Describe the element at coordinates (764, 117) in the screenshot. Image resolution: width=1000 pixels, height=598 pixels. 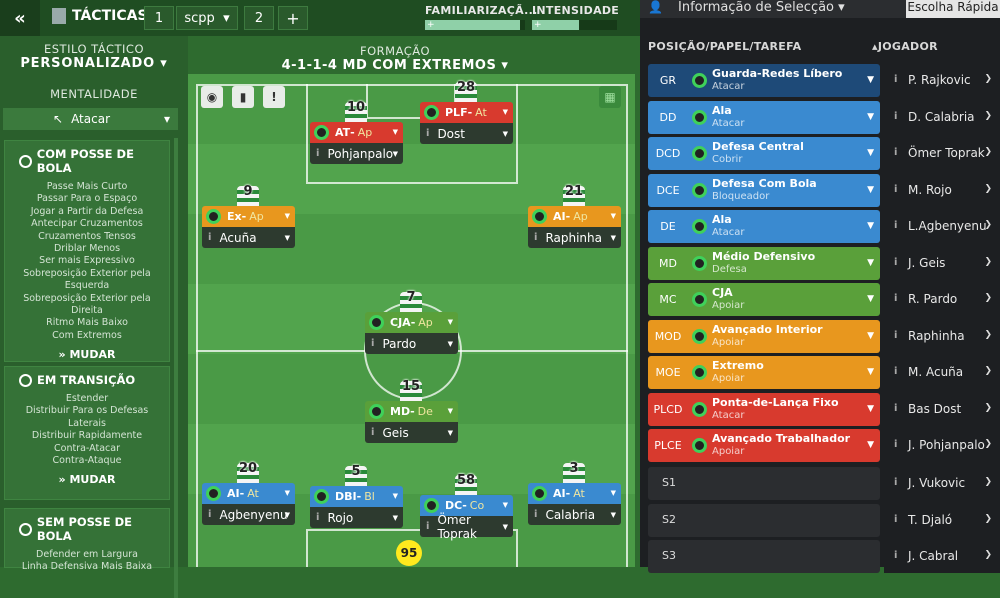
I see `position-role-select: DD Ala Atacar ▼` at that location.